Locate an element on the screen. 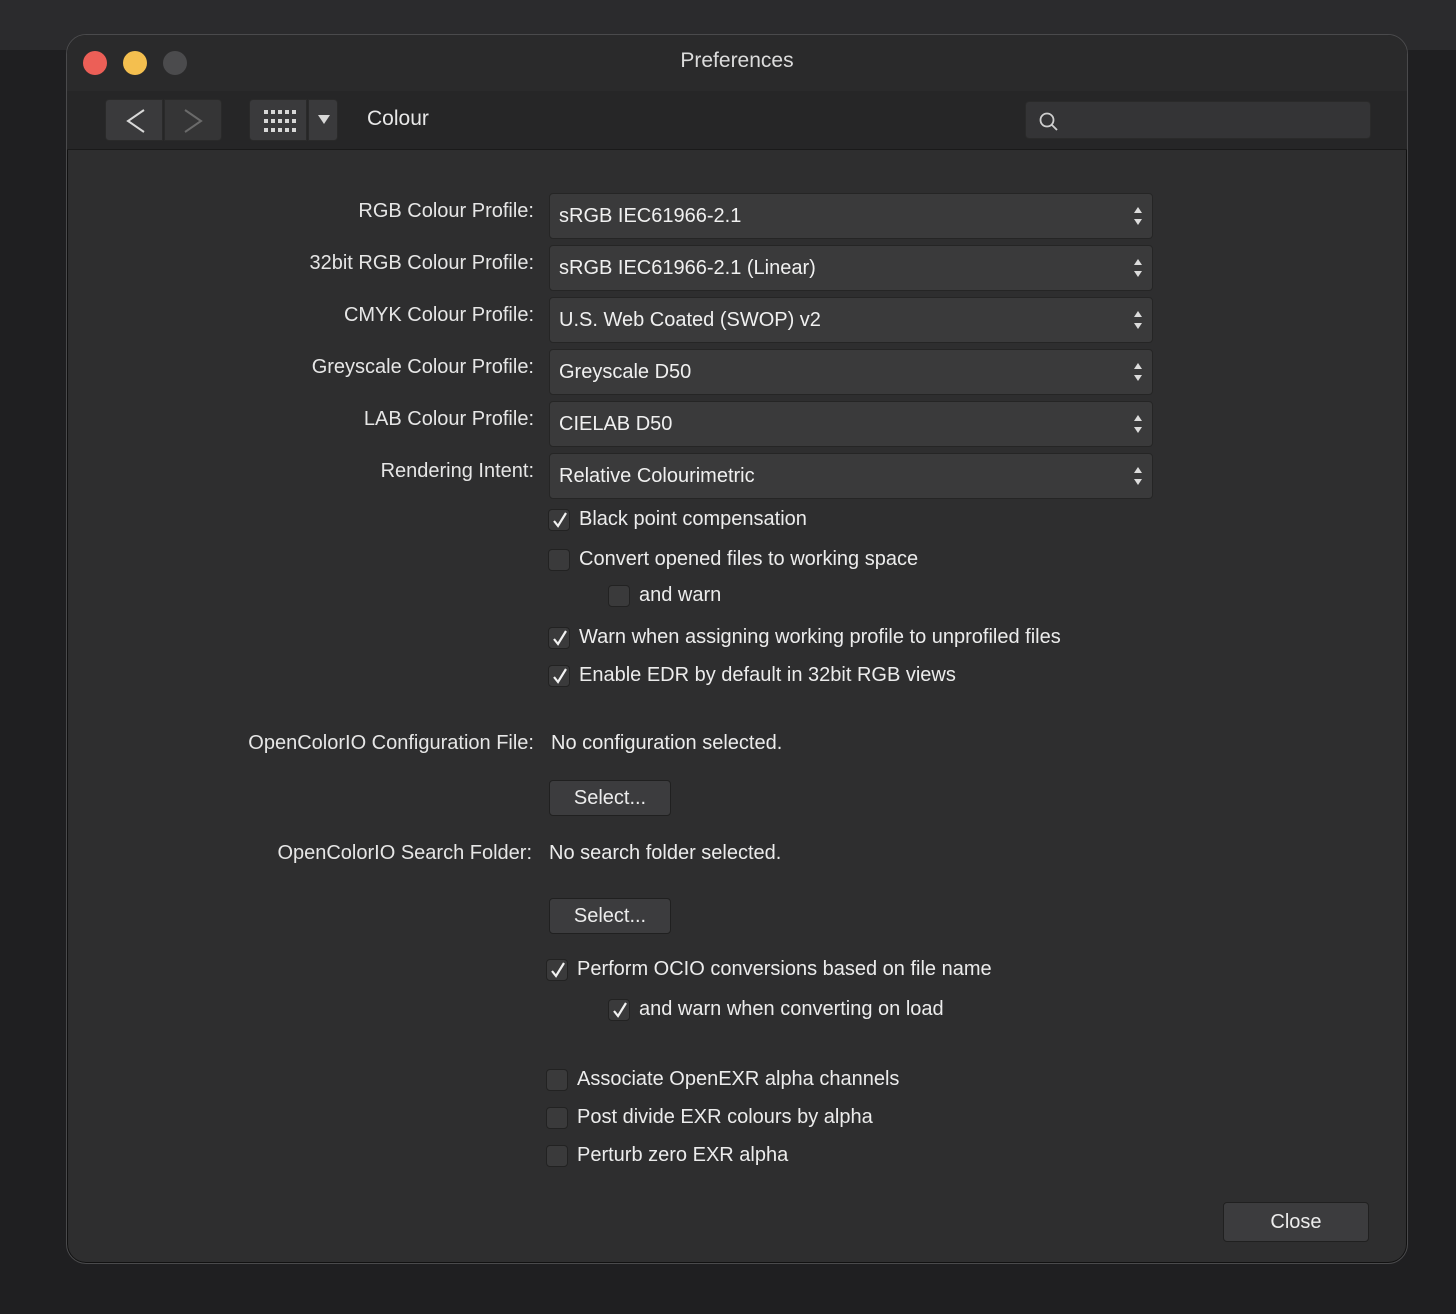  back-button is located at coordinates (134, 120).